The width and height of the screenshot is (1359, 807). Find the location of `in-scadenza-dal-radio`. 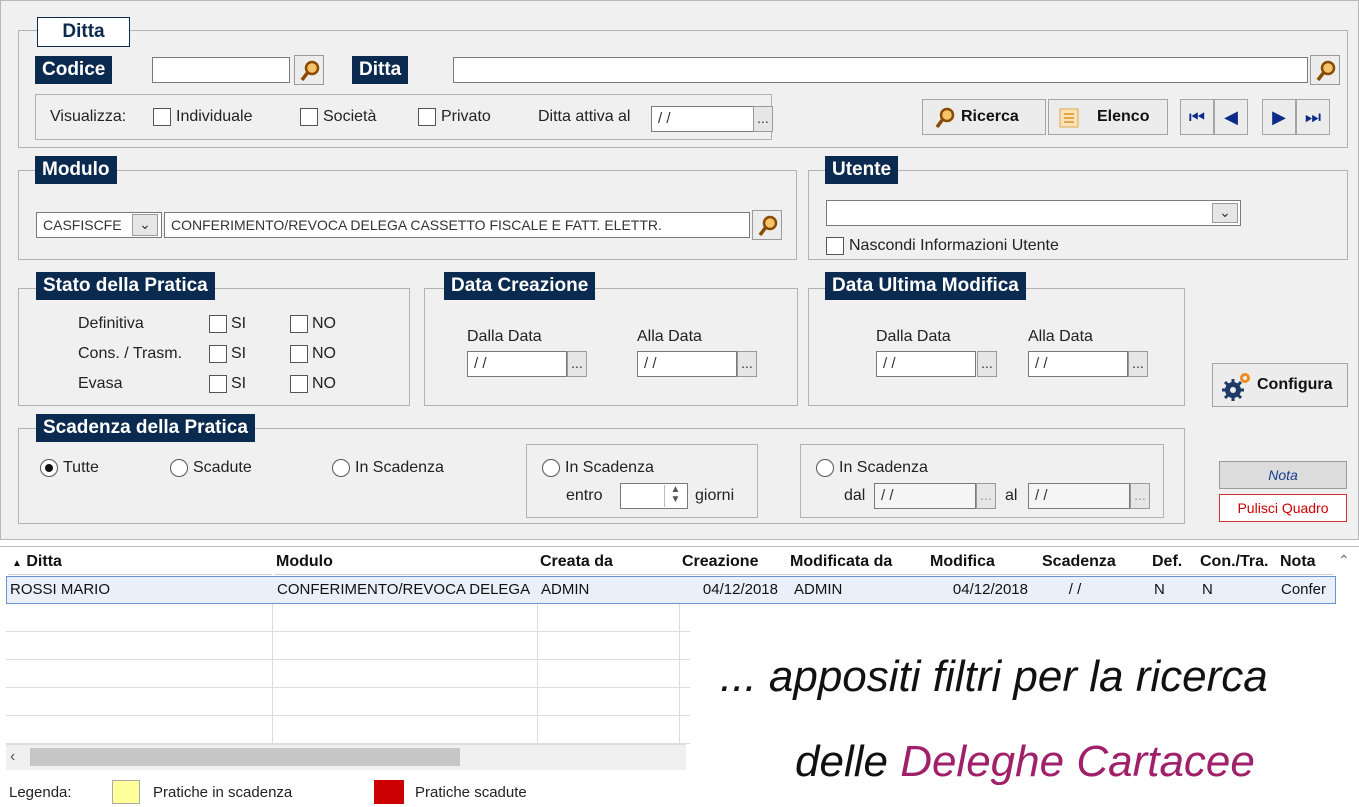

in-scadenza-dal-radio is located at coordinates (825, 468).